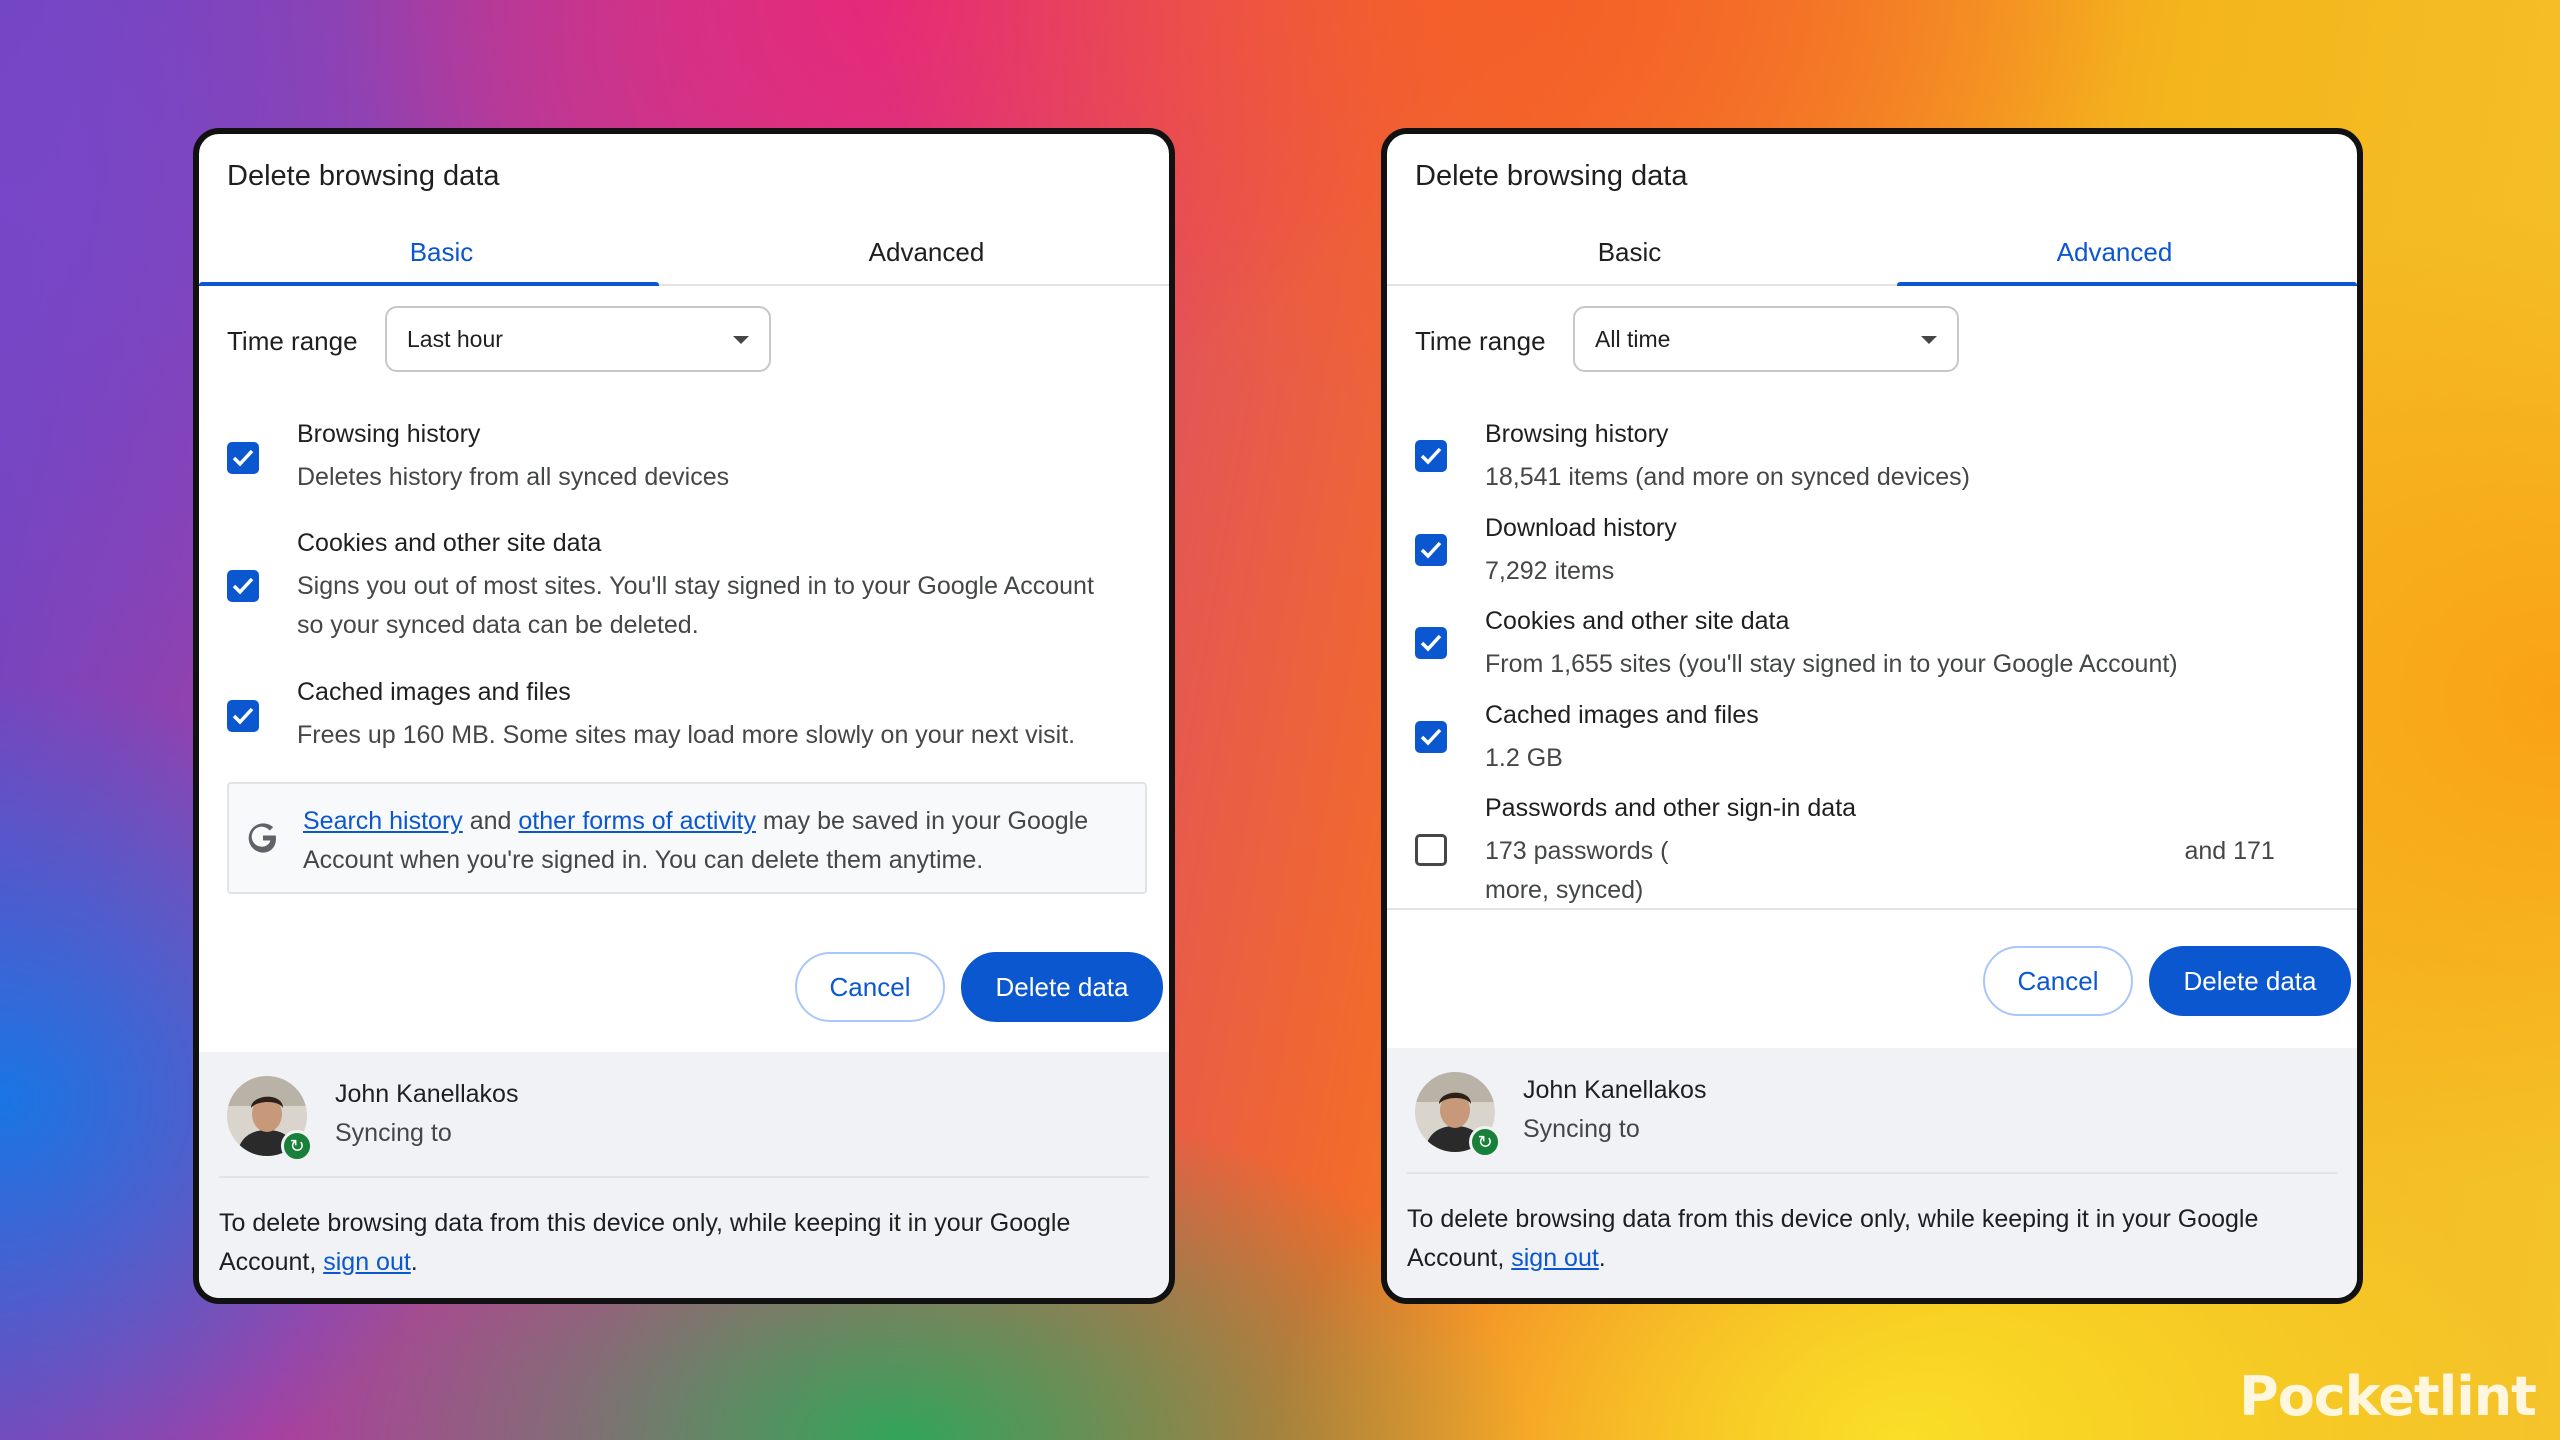  What do you see at coordinates (1431, 850) in the screenshot?
I see `checkbox-passwords` at bounding box center [1431, 850].